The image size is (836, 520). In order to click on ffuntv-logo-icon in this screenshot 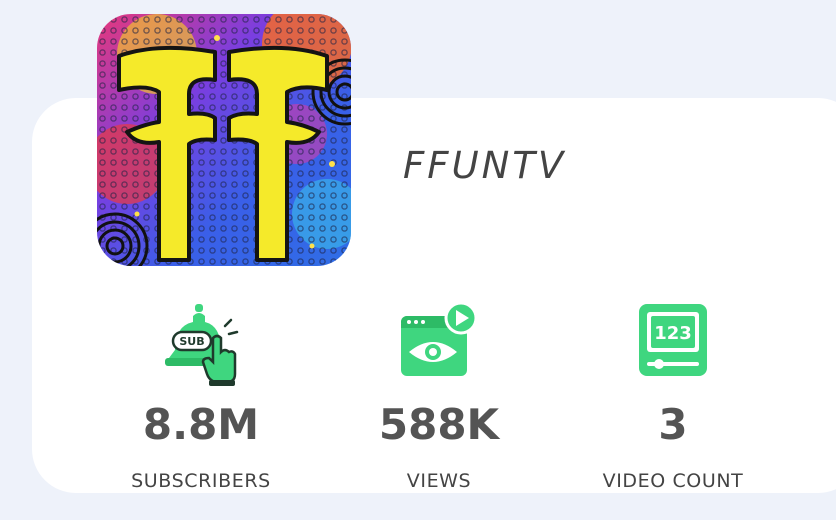, I will do `click(224, 140)`.